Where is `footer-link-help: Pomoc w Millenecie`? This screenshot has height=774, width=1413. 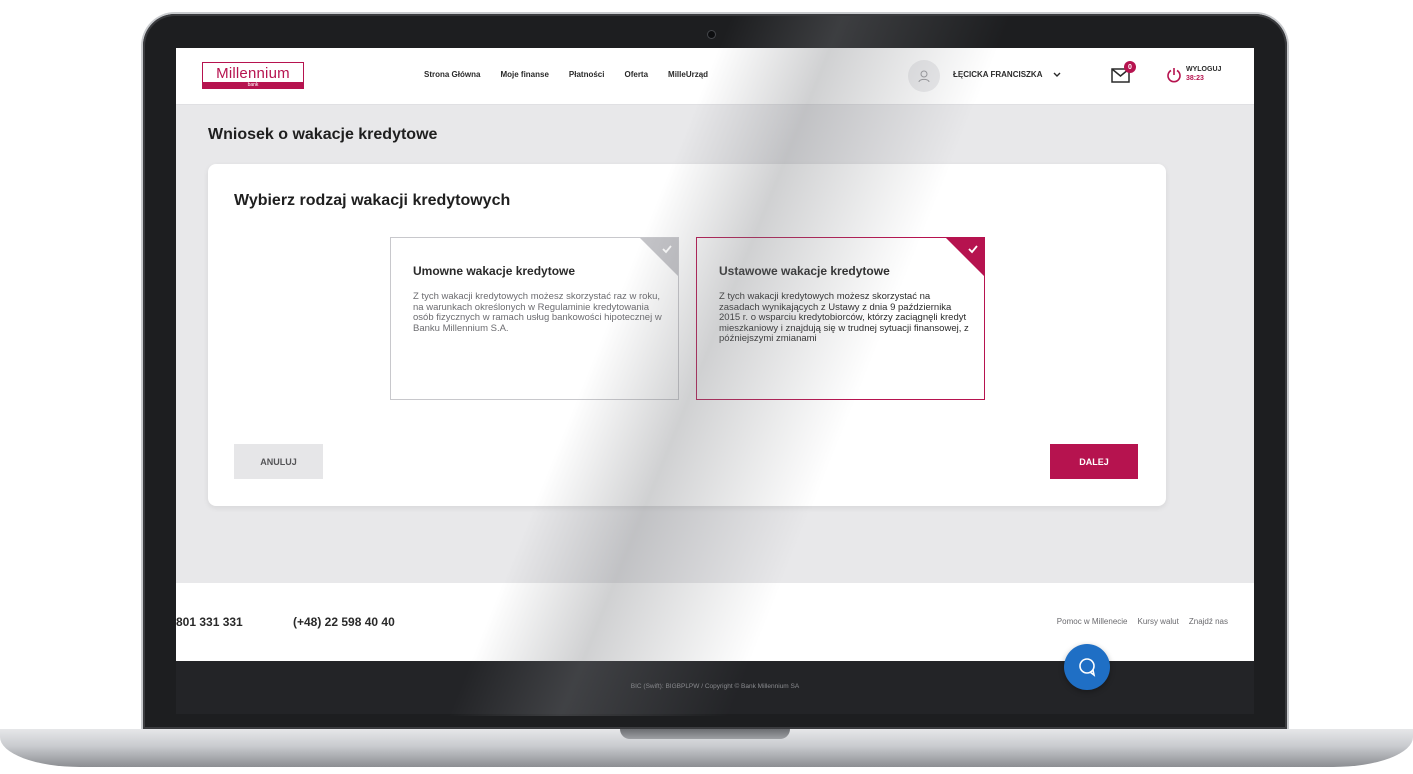 footer-link-help: Pomoc w Millenecie is located at coordinates (1092, 621).